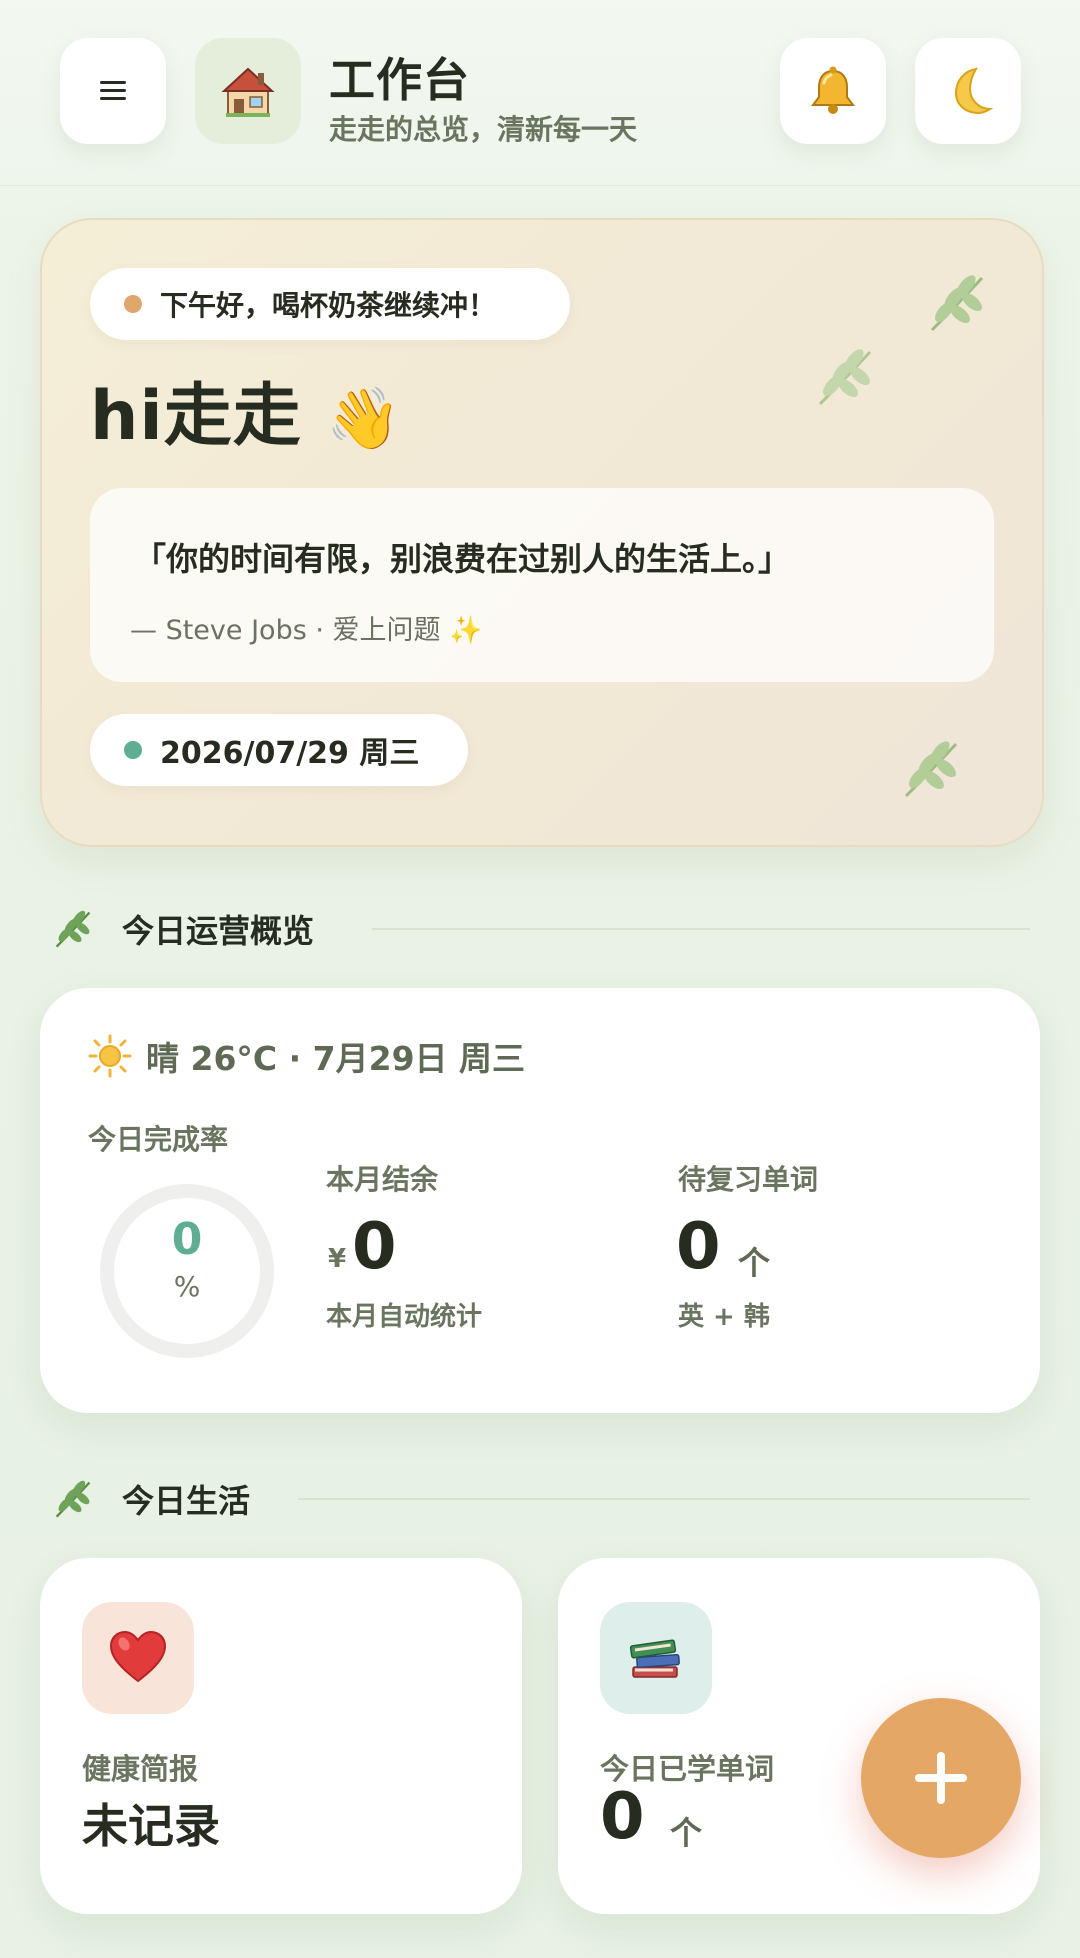 The height and width of the screenshot is (1958, 1080). Describe the element at coordinates (186, 1501) in the screenshot. I see `section-title-life: 今日生活` at that location.